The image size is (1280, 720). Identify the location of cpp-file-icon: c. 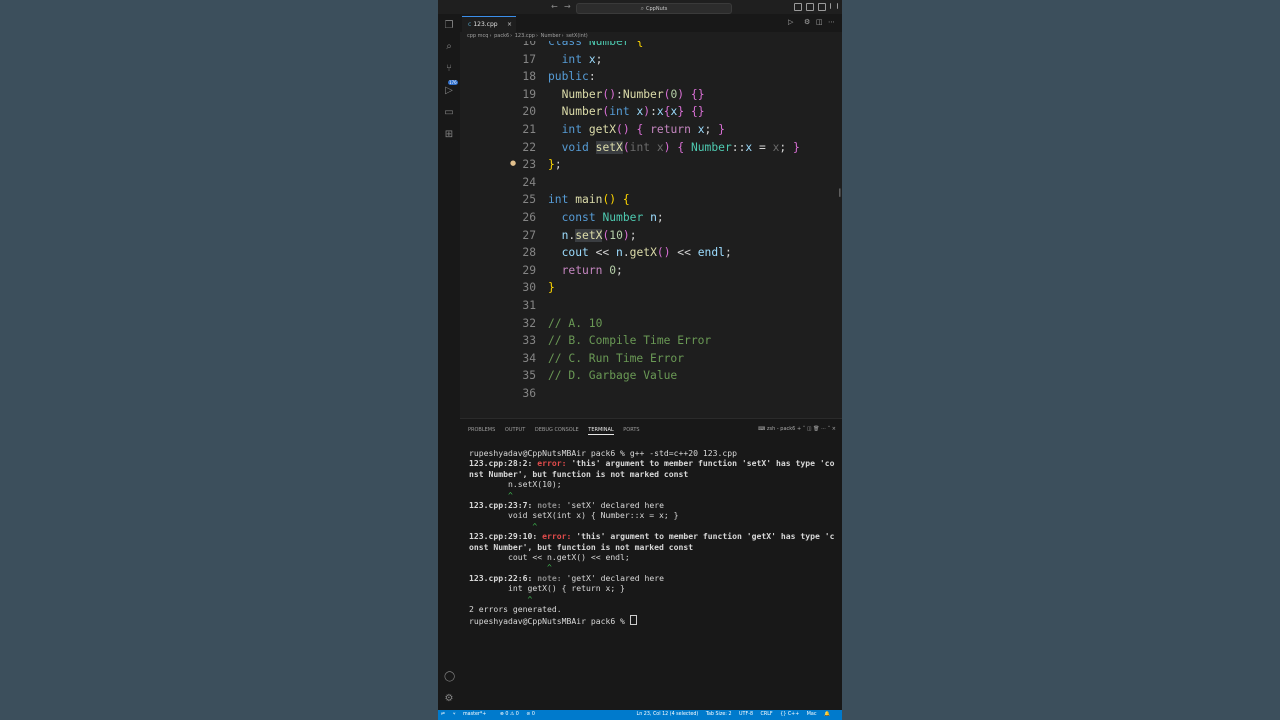
(470, 24).